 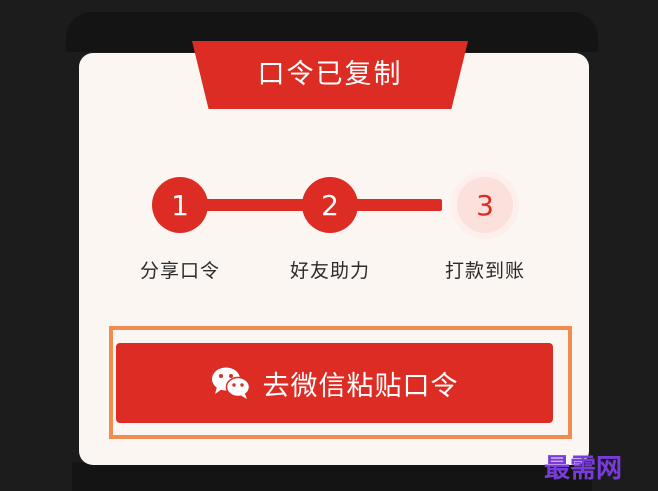 I want to click on step-2-circle: 2, so click(x=330, y=205).